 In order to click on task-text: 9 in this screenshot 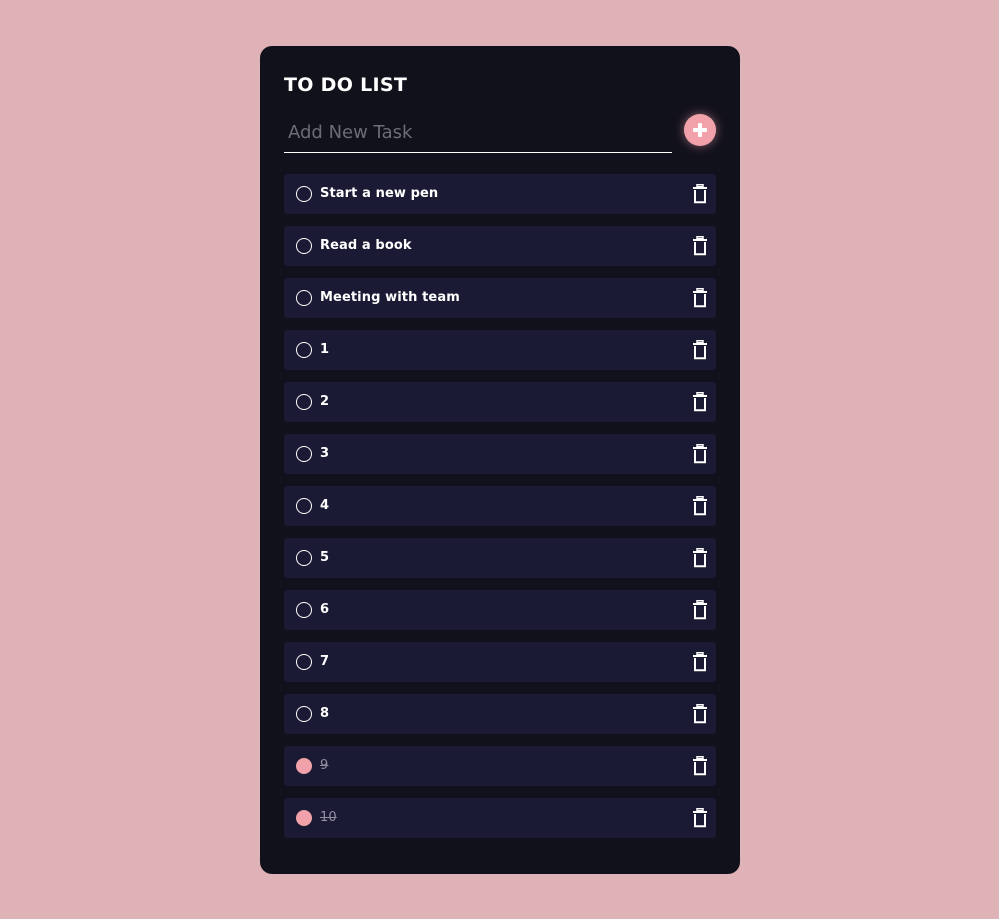, I will do `click(324, 765)`.